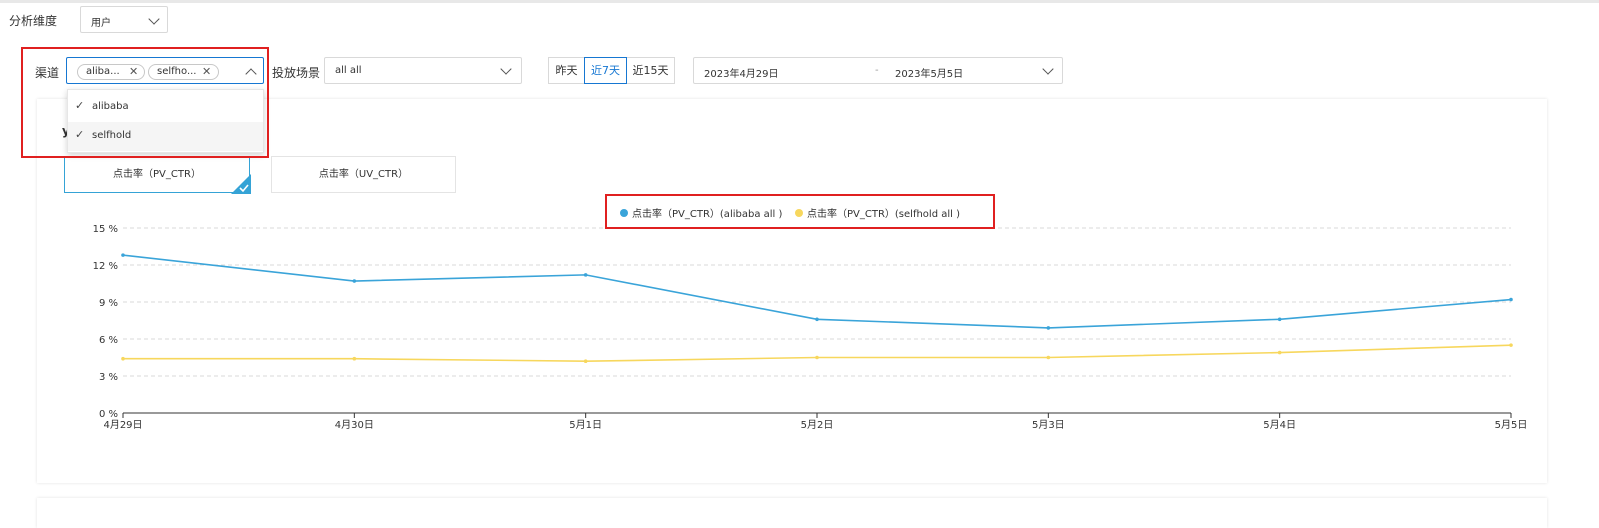 The image size is (1599, 528). I want to click on y-tick-label: 9 %, so click(108, 303).